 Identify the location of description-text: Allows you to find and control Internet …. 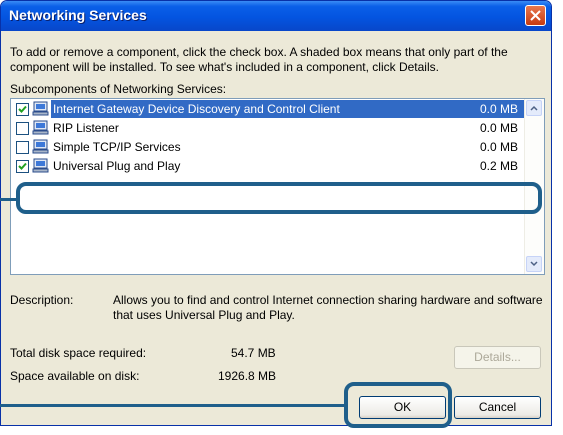
(328, 307).